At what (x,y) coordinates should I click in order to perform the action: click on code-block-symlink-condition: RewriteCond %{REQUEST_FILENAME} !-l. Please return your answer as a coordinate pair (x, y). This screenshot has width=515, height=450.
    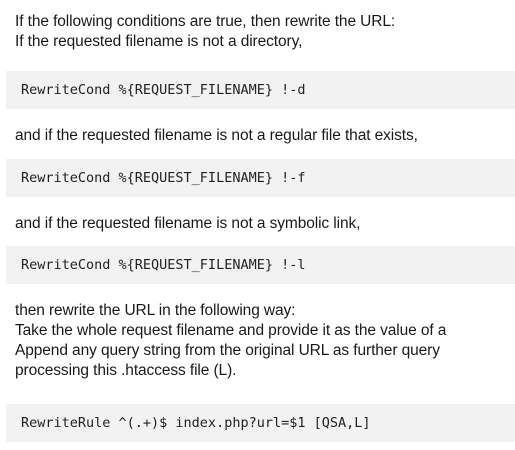
    Looking at the image, I should click on (260, 265).